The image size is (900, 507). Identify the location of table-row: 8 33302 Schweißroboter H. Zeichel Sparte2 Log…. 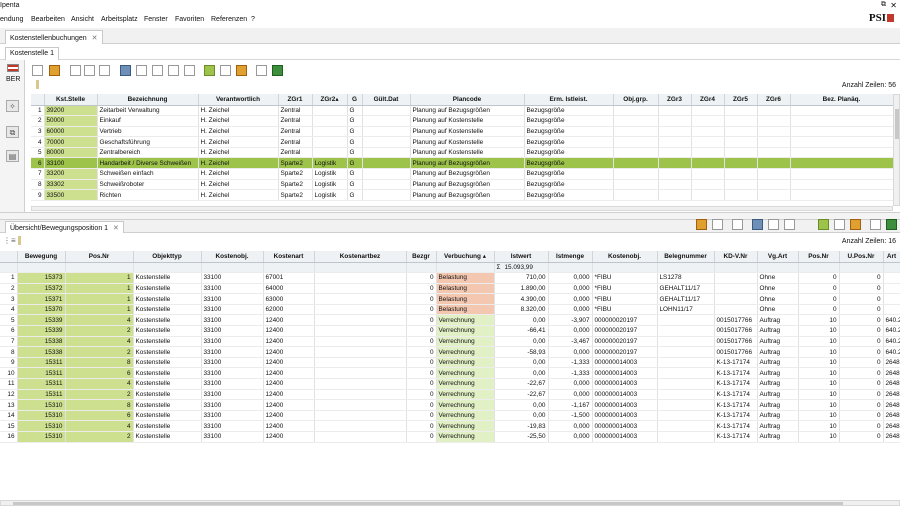
(462, 185).